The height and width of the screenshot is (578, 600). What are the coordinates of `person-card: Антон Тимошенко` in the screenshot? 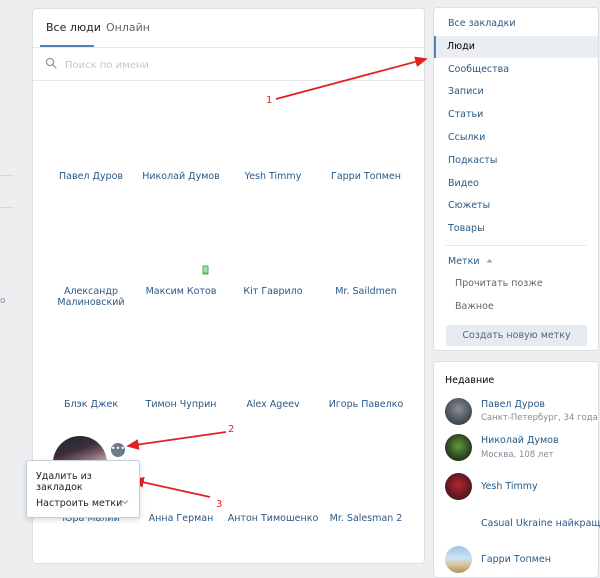 It's located at (273, 518).